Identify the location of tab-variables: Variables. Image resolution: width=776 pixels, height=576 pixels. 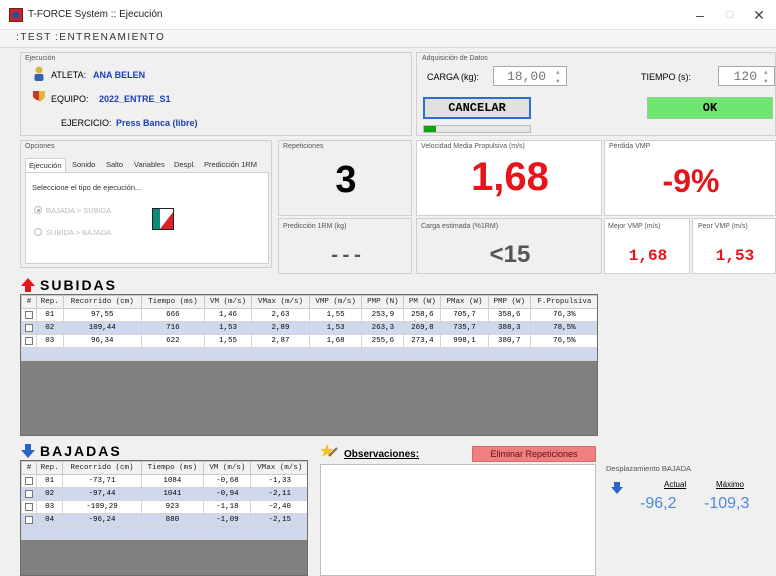
(149, 164).